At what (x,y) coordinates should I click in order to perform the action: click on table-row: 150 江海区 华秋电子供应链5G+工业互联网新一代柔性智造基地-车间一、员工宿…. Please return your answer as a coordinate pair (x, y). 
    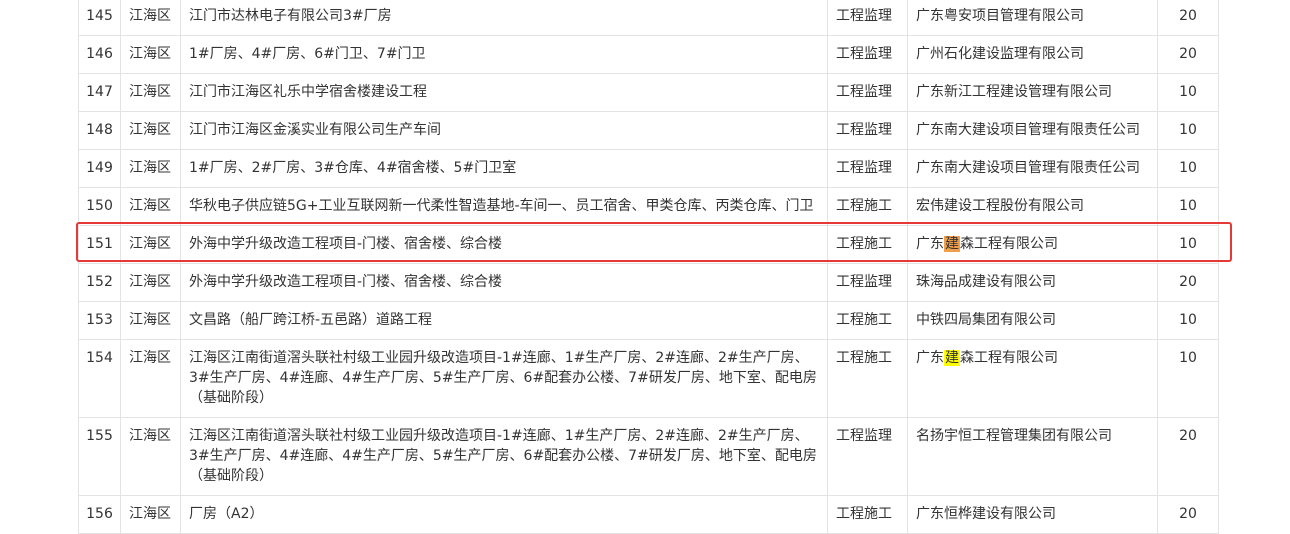
    Looking at the image, I should click on (648, 206).